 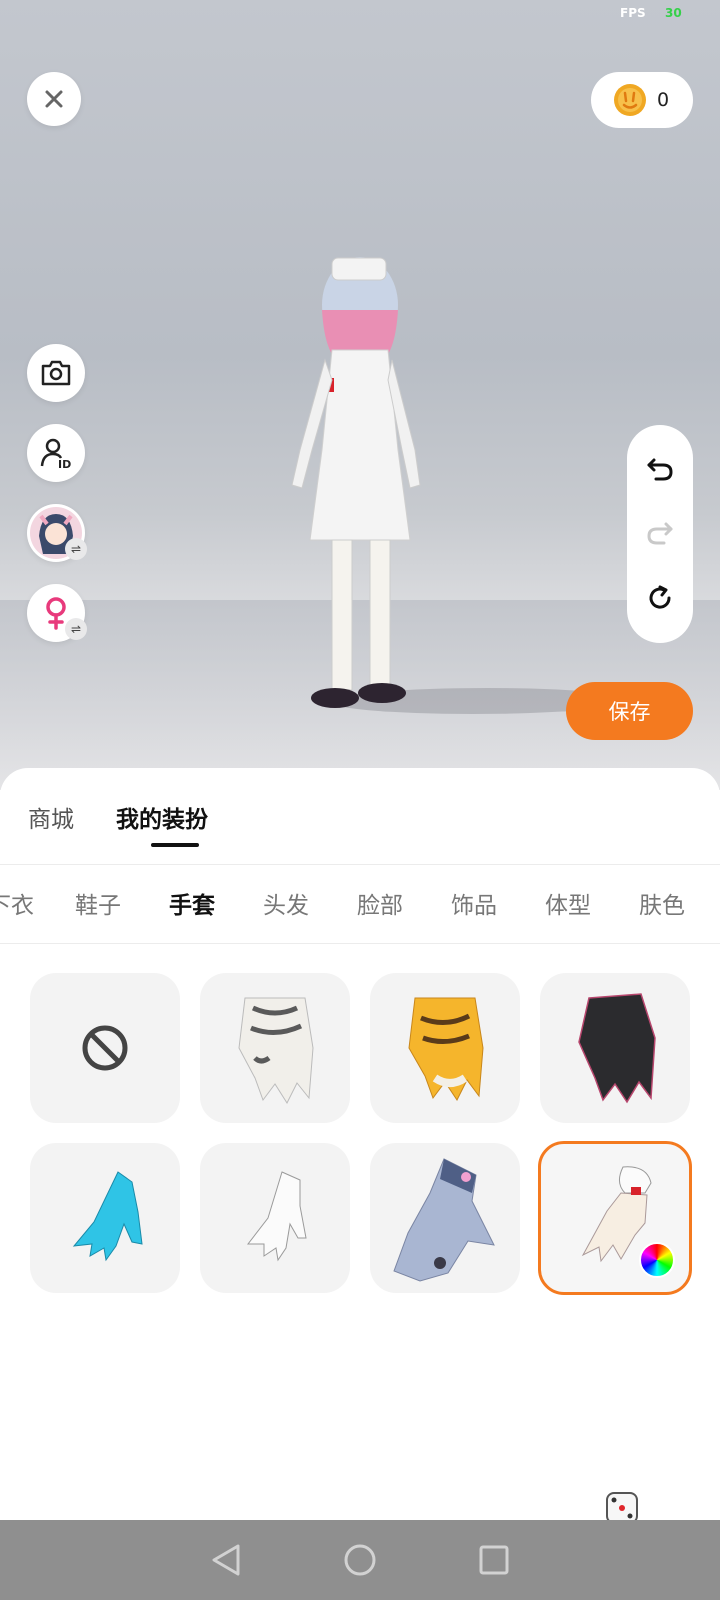 I want to click on back-icon, so click(x=226, y=1560).